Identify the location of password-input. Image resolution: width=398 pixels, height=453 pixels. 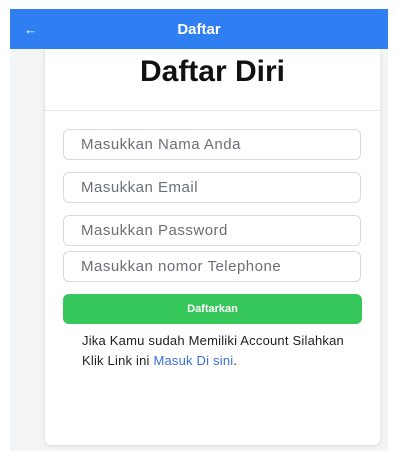
(212, 230).